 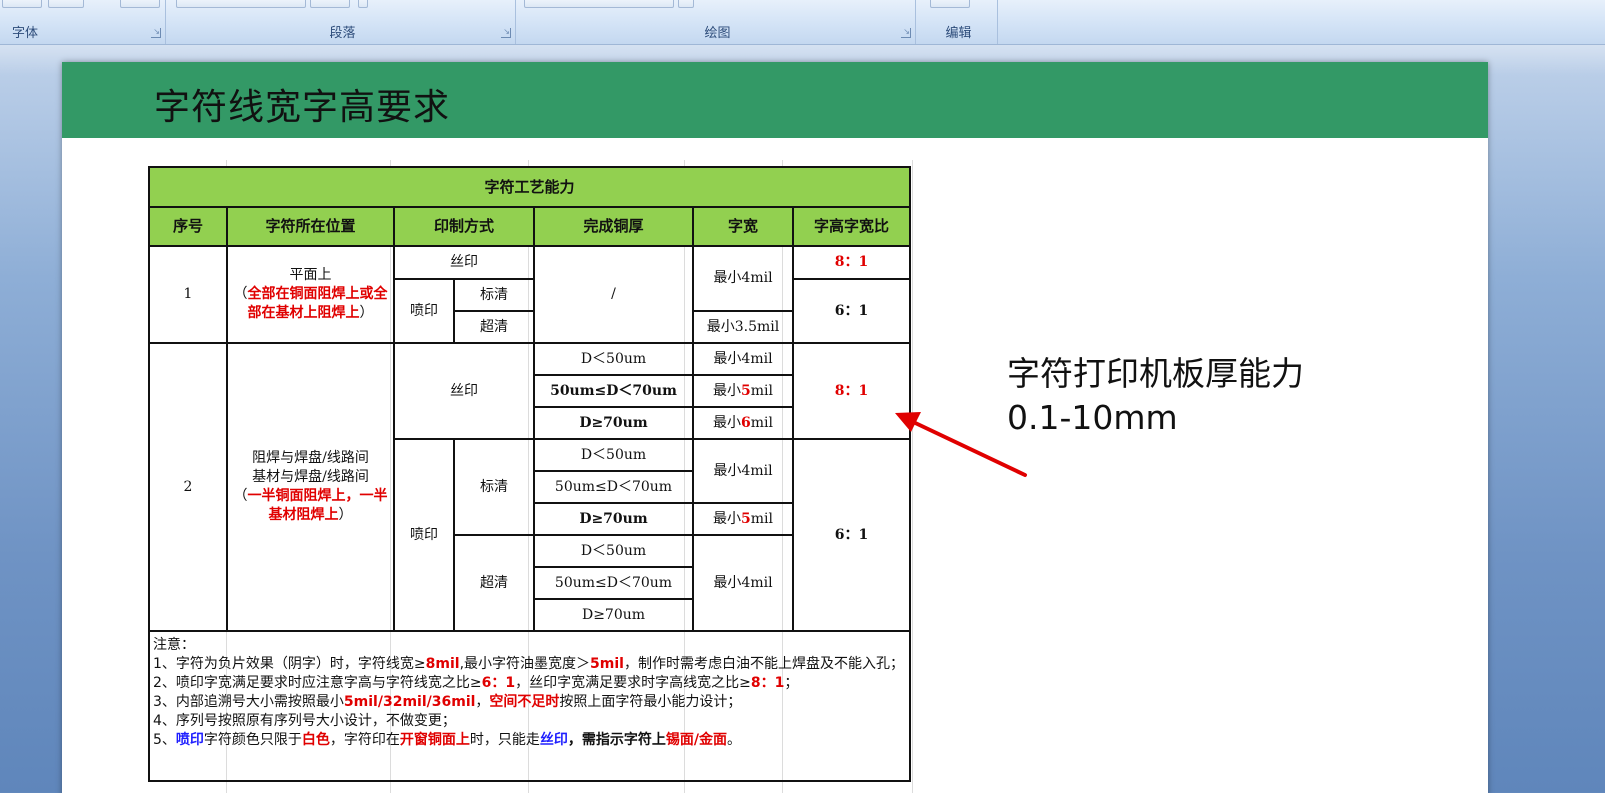 What do you see at coordinates (241, 4) in the screenshot?
I see `paragraph-align-control` at bounding box center [241, 4].